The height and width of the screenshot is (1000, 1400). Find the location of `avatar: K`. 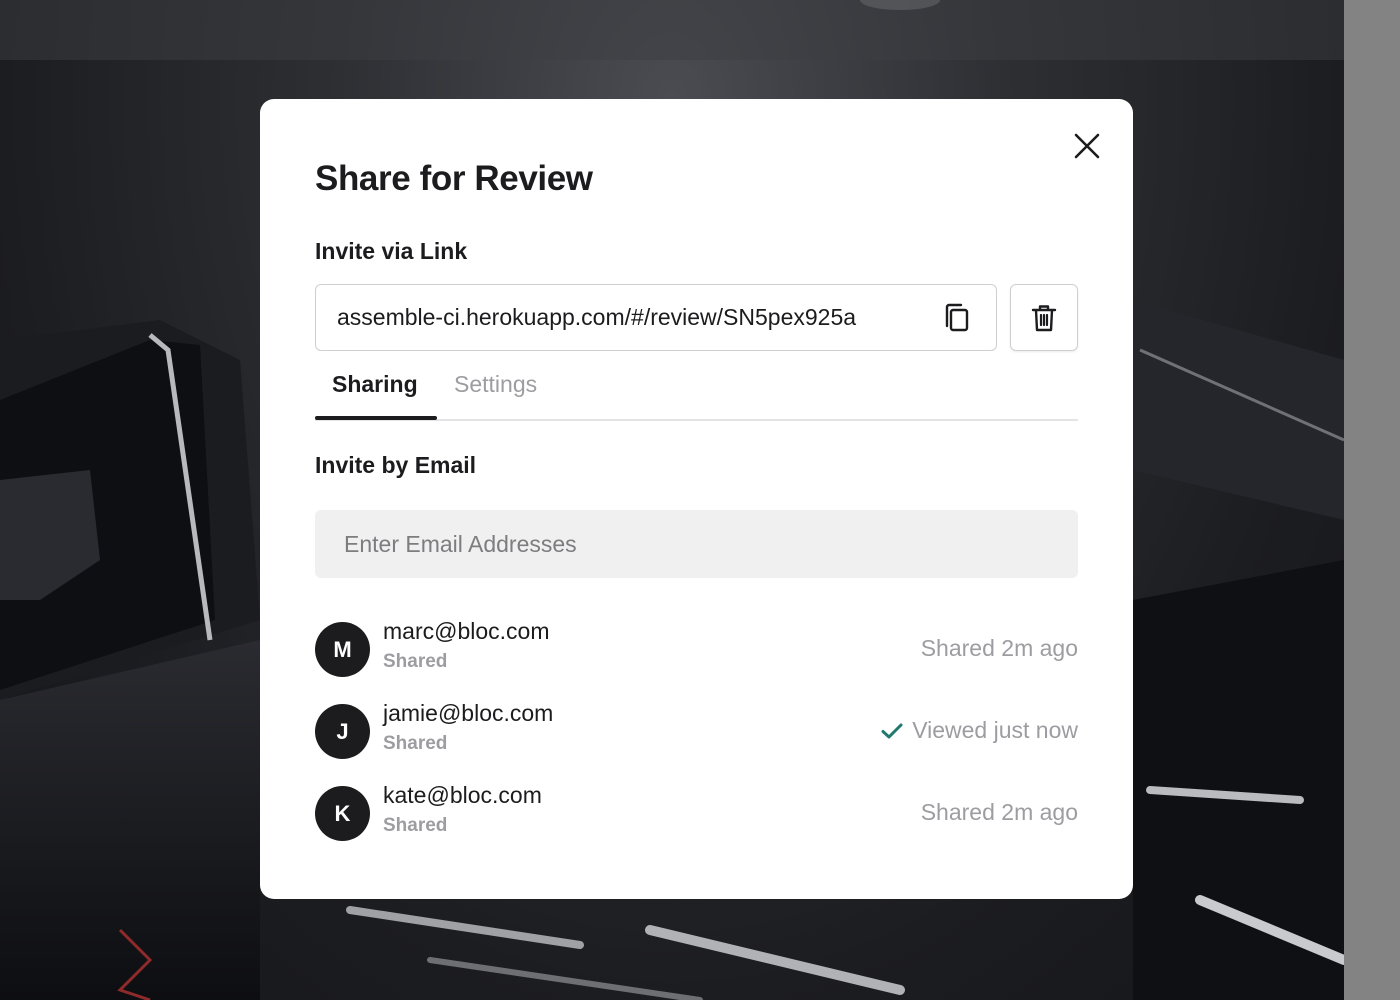

avatar: K is located at coordinates (342, 813).